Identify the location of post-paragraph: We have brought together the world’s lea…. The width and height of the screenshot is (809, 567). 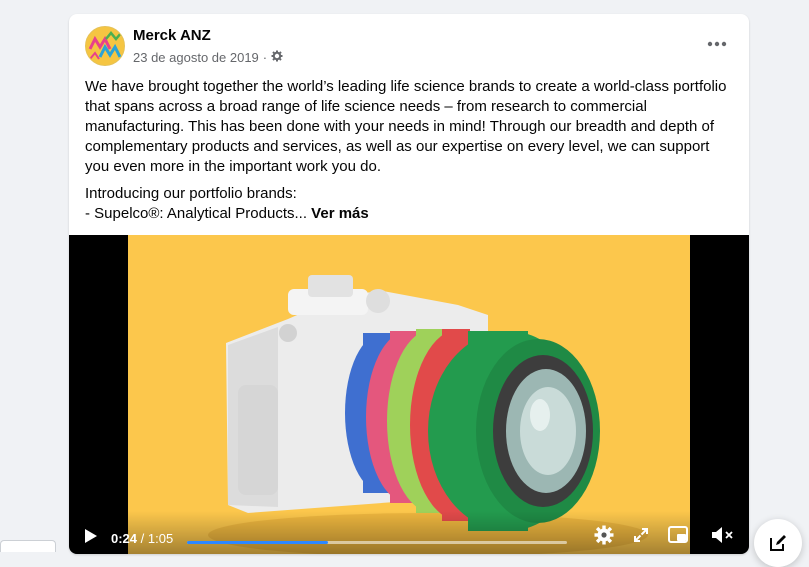
(406, 126).